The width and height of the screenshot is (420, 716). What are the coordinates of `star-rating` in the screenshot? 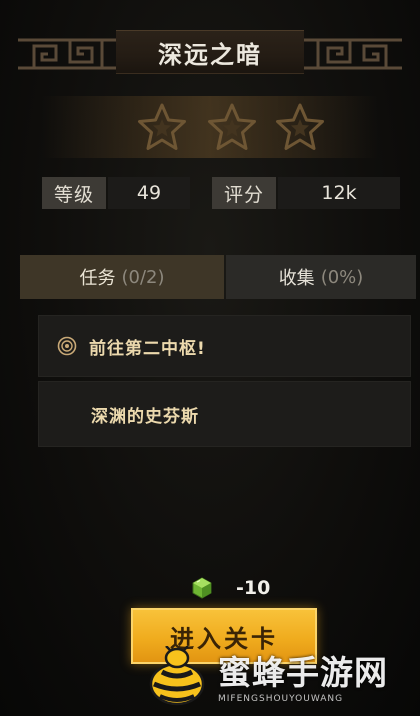 It's located at (210, 127).